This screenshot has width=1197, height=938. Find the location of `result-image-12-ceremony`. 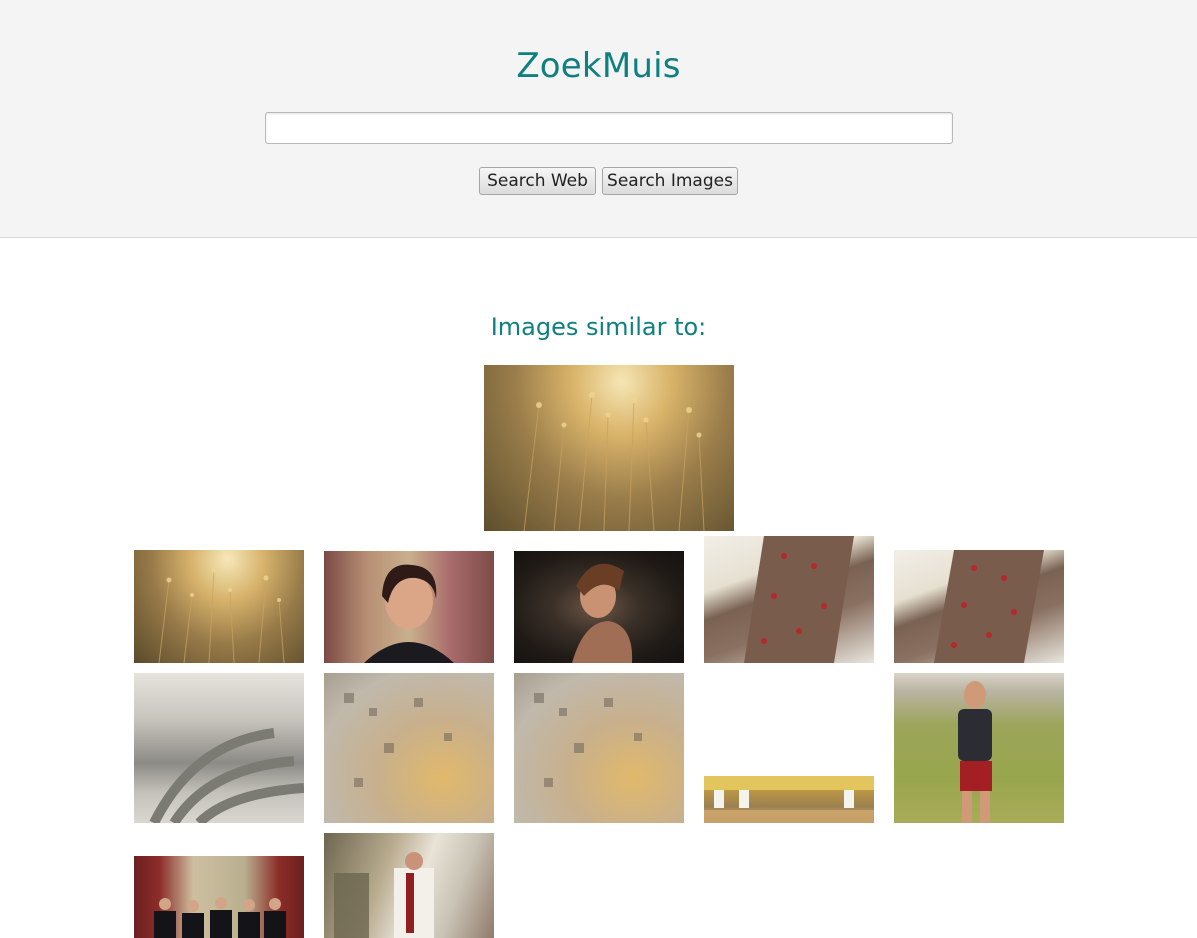

result-image-12-ceremony is located at coordinates (384, 895).